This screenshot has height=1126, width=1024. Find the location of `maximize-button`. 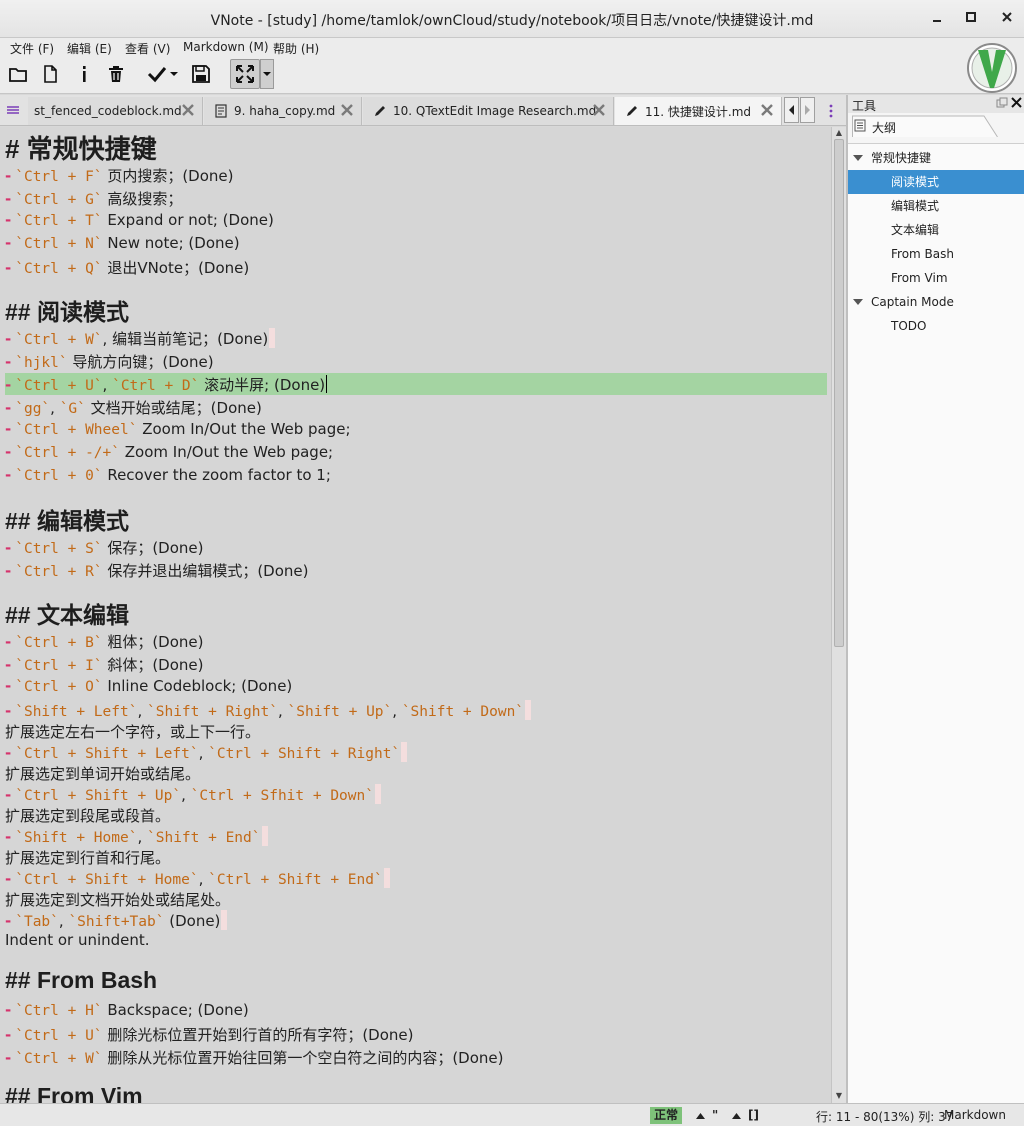

maximize-button is located at coordinates (971, 19).